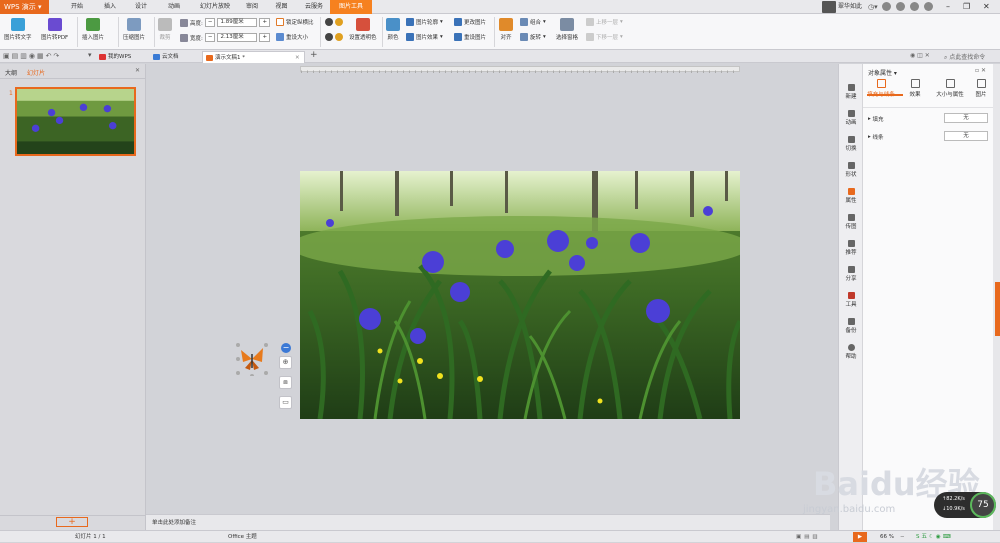 The image size is (1000, 543). I want to click on group-button: 组合 ▾, so click(533, 22).